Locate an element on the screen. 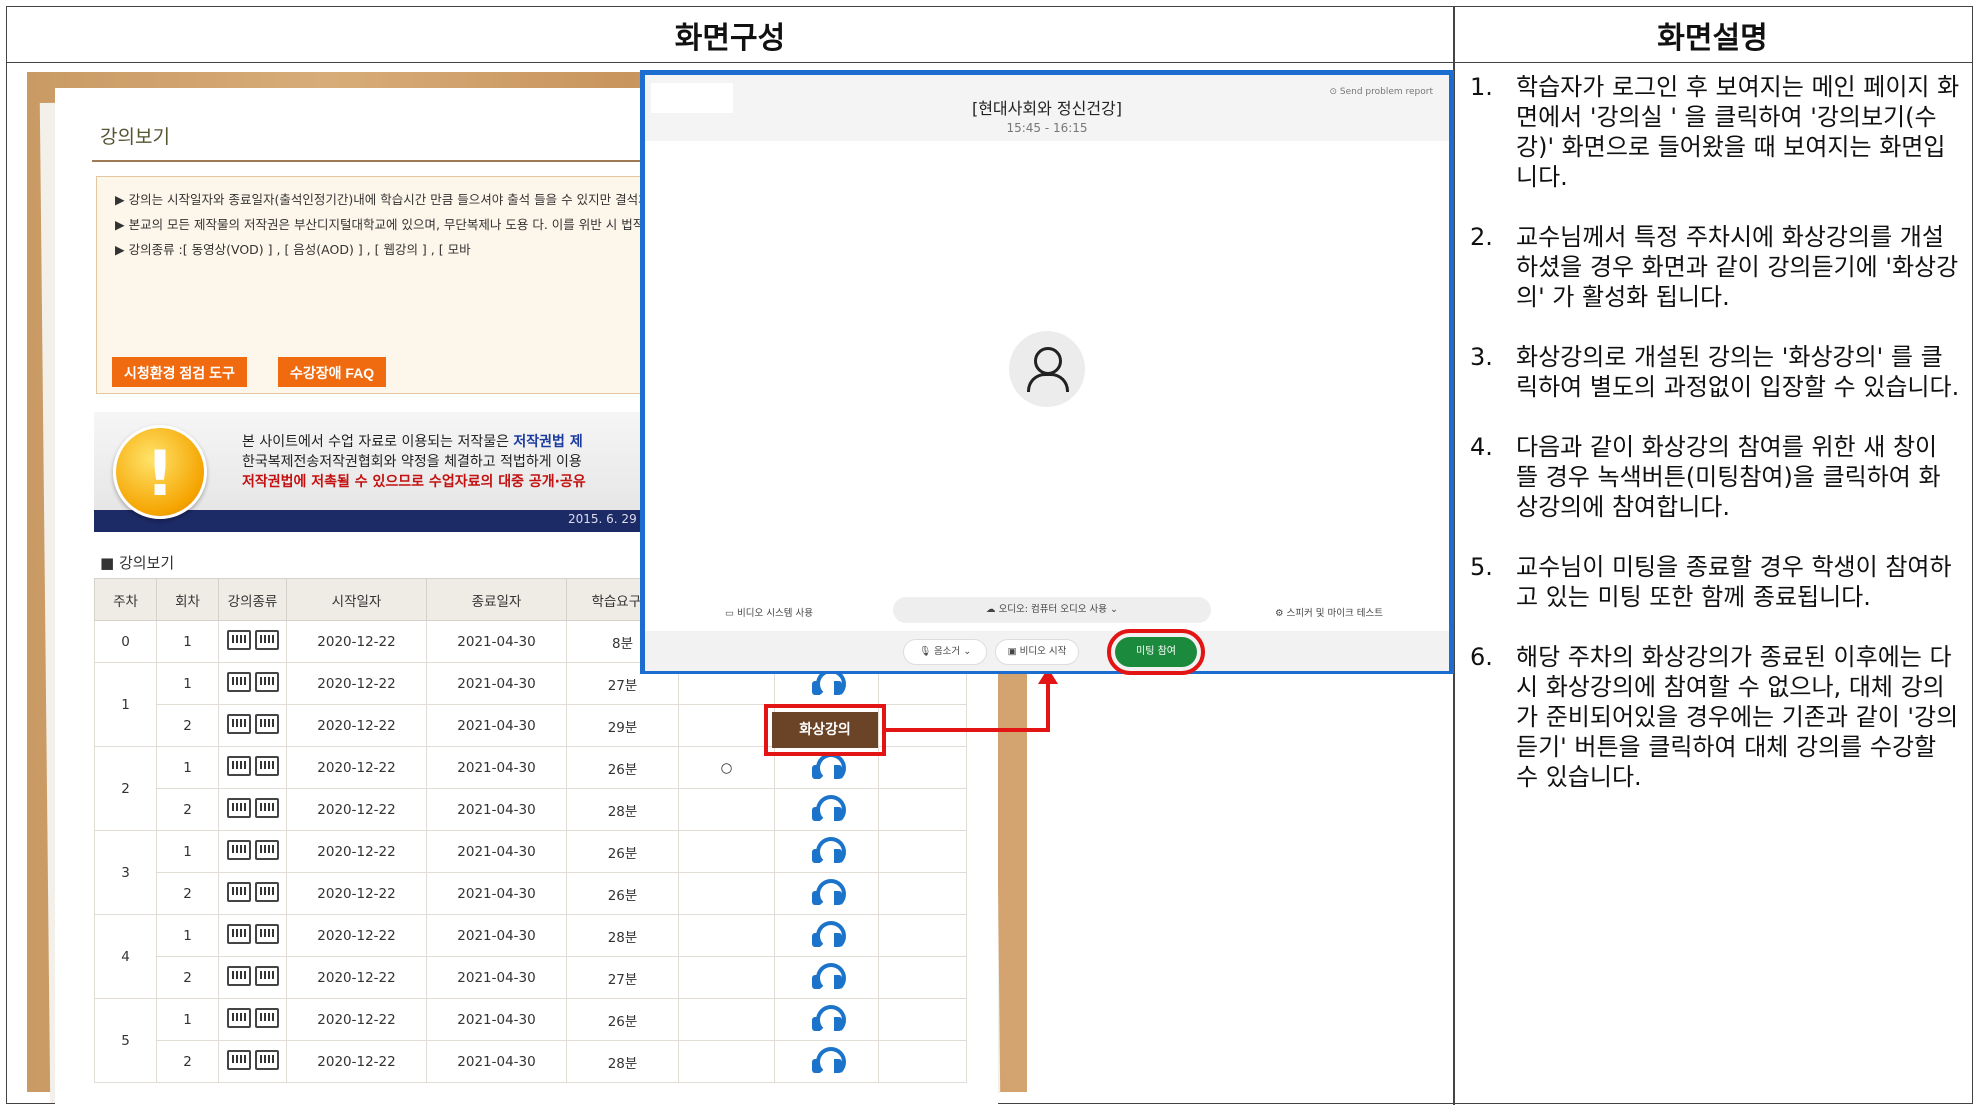 The width and height of the screenshot is (1979, 1105). week-cell: 4 is located at coordinates (125, 956).